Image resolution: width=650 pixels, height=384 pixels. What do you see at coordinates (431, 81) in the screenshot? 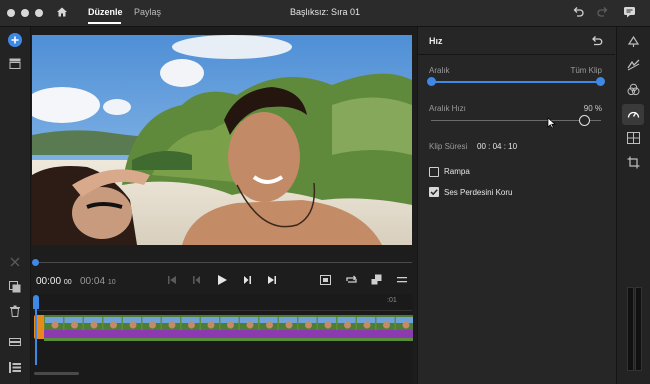
I see `range-start-handle` at bounding box center [431, 81].